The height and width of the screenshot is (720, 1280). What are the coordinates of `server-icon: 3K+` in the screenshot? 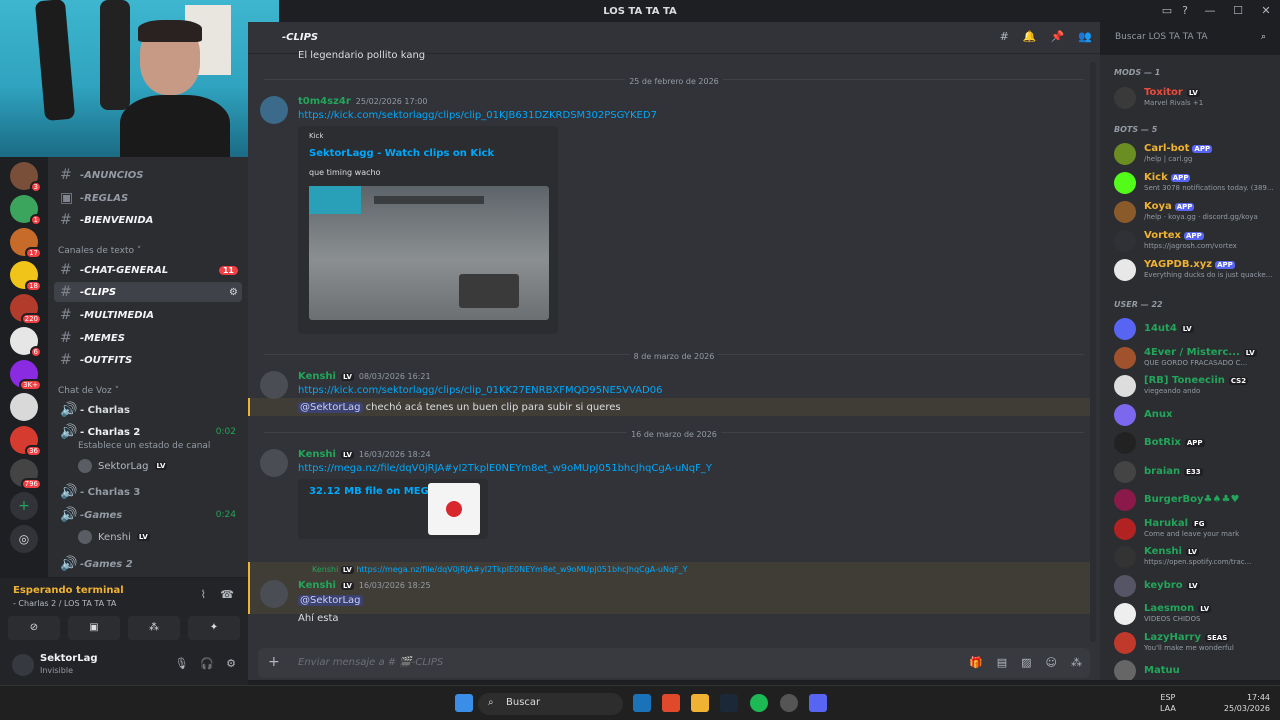 It's located at (26, 375).